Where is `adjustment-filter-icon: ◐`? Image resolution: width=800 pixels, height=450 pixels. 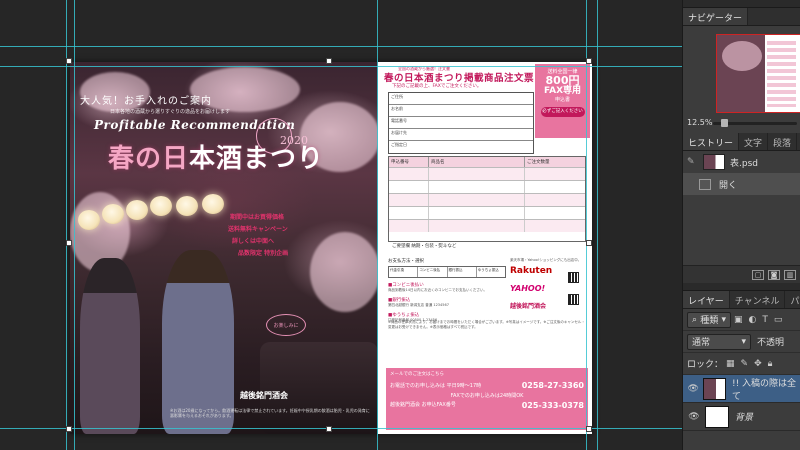
adjustment-filter-icon: ◐ is located at coordinates (753, 320).